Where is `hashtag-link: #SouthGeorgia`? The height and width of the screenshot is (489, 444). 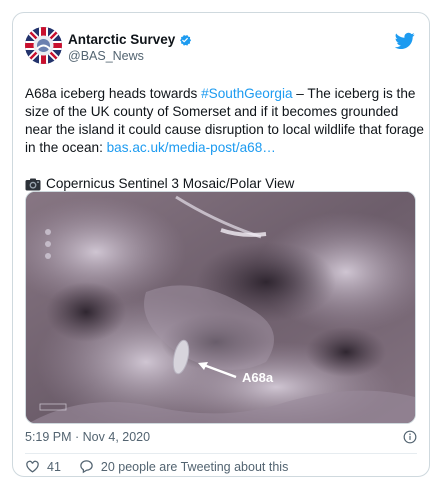
hashtag-link: #SouthGeorgia is located at coordinates (246, 93).